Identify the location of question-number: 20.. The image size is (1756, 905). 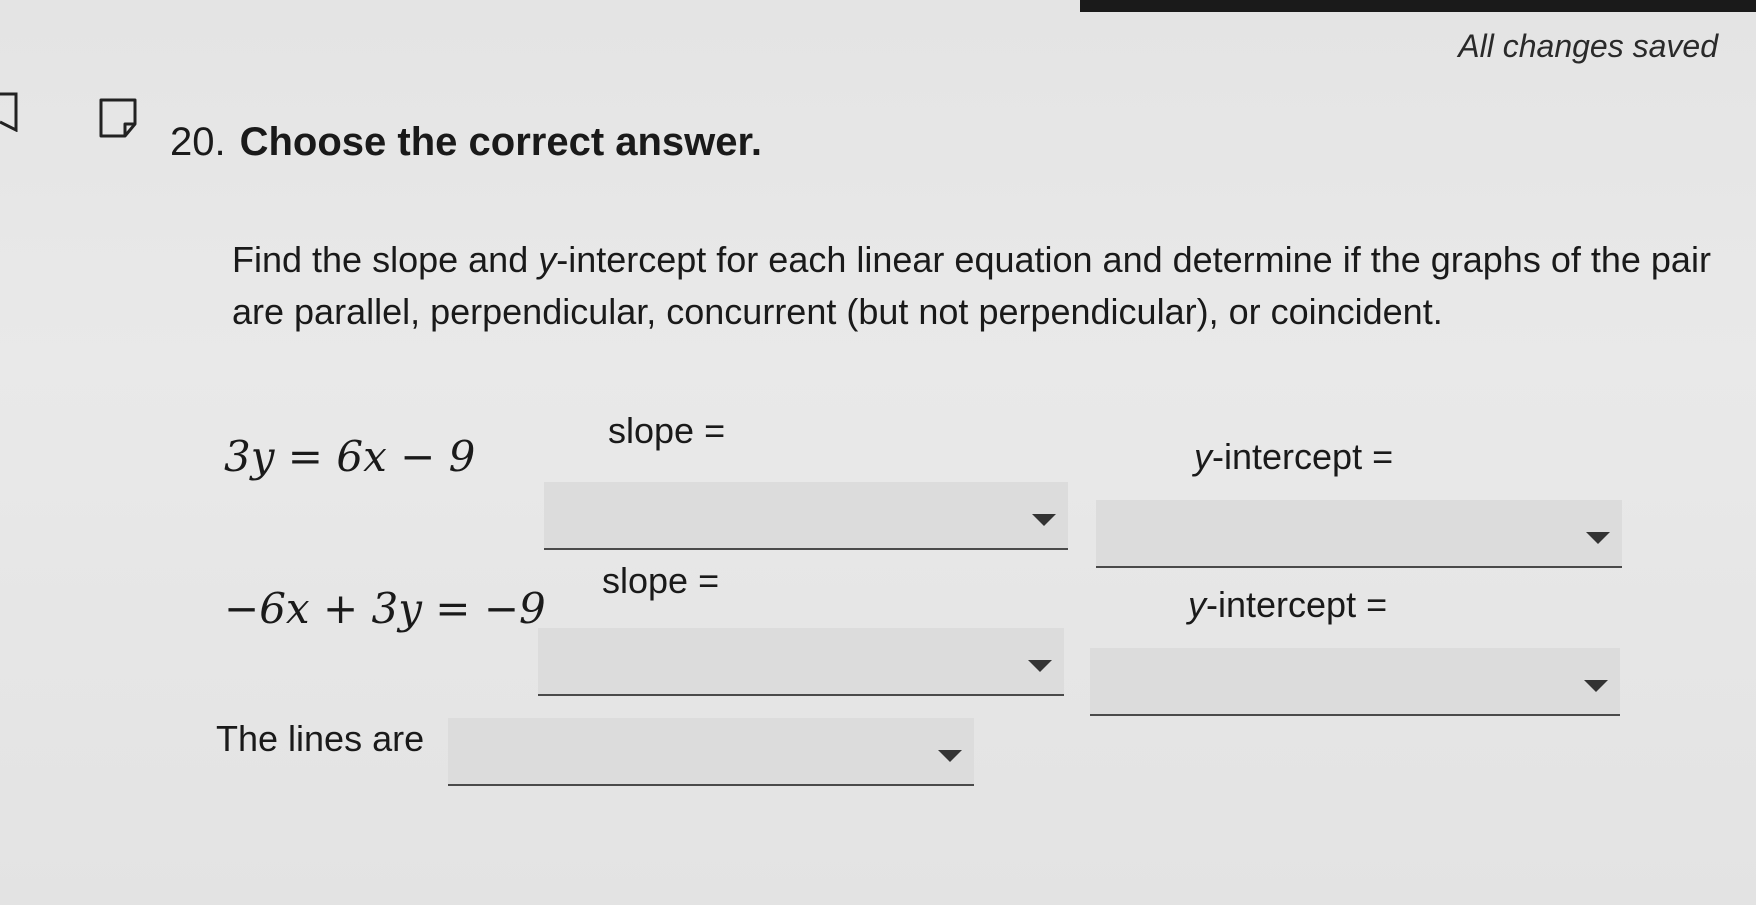
(198, 142).